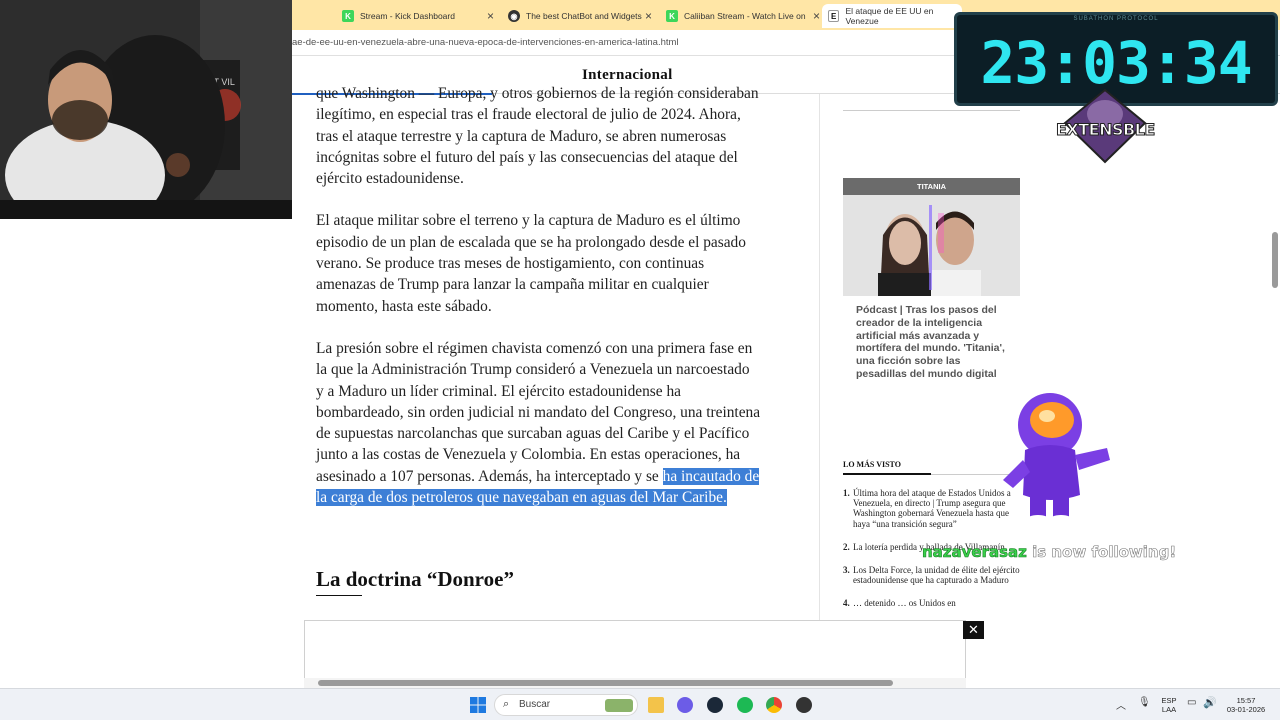  I want to click on list-item: 4.… detenido … os Unidos en, so click(932, 603).